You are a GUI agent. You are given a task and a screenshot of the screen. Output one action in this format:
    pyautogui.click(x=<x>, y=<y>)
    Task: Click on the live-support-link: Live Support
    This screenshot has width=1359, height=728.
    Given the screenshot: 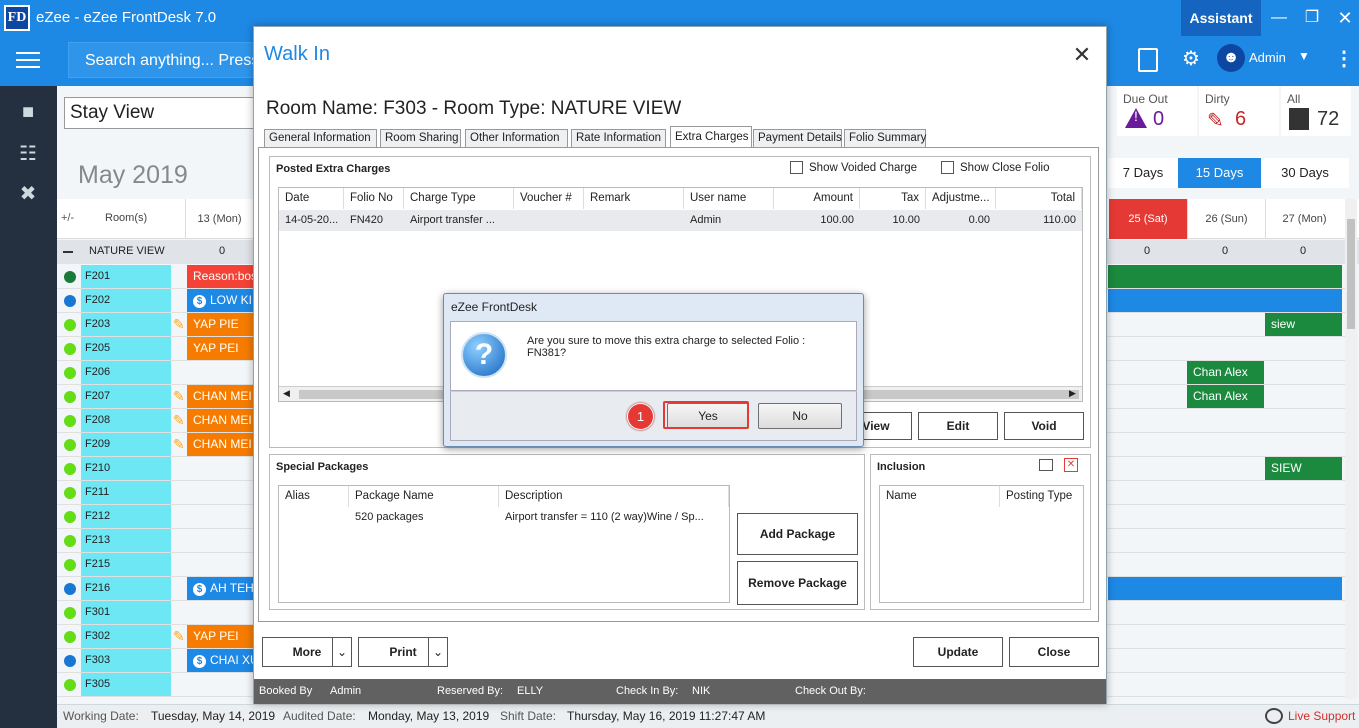 What is the action you would take?
    pyautogui.click(x=1321, y=716)
    